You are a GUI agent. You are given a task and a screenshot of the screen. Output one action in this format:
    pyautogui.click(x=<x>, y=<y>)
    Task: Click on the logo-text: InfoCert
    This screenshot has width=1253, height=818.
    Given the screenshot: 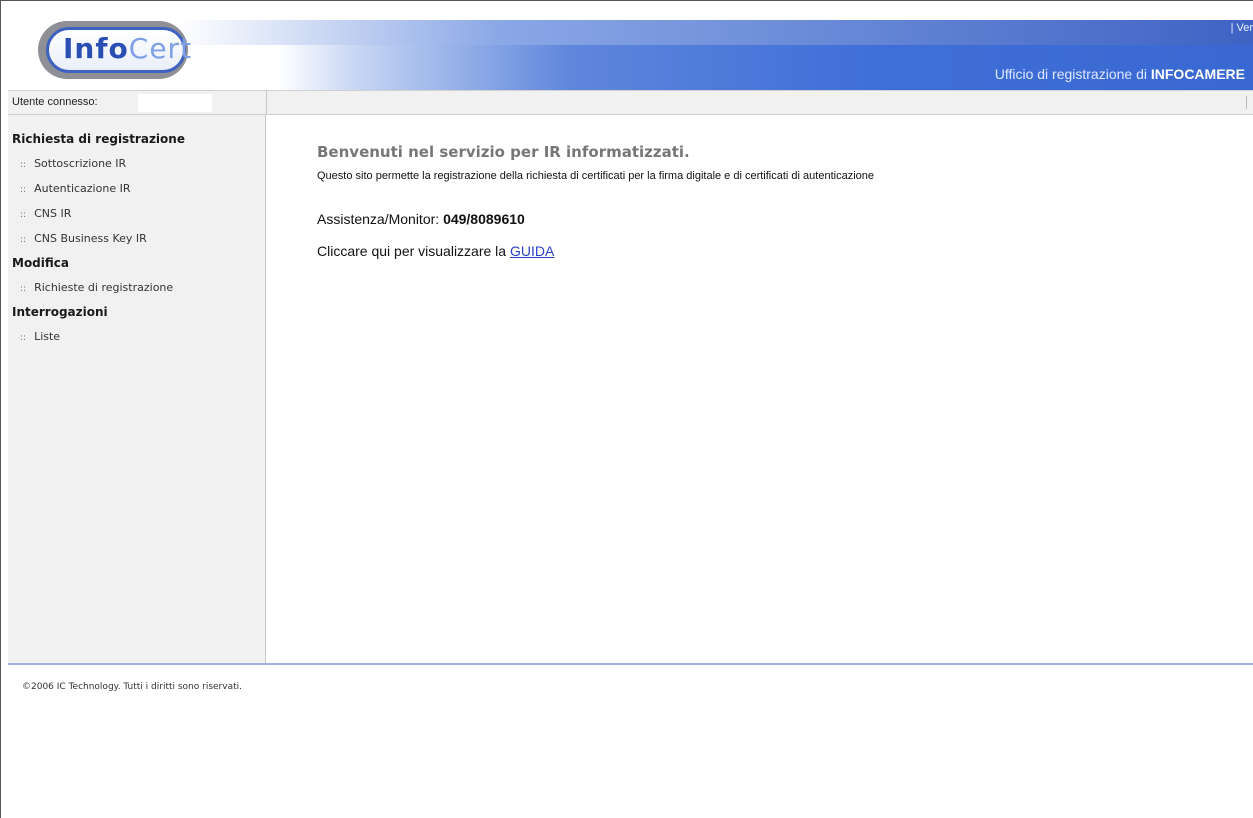 What is the action you would take?
    pyautogui.click(x=127, y=48)
    